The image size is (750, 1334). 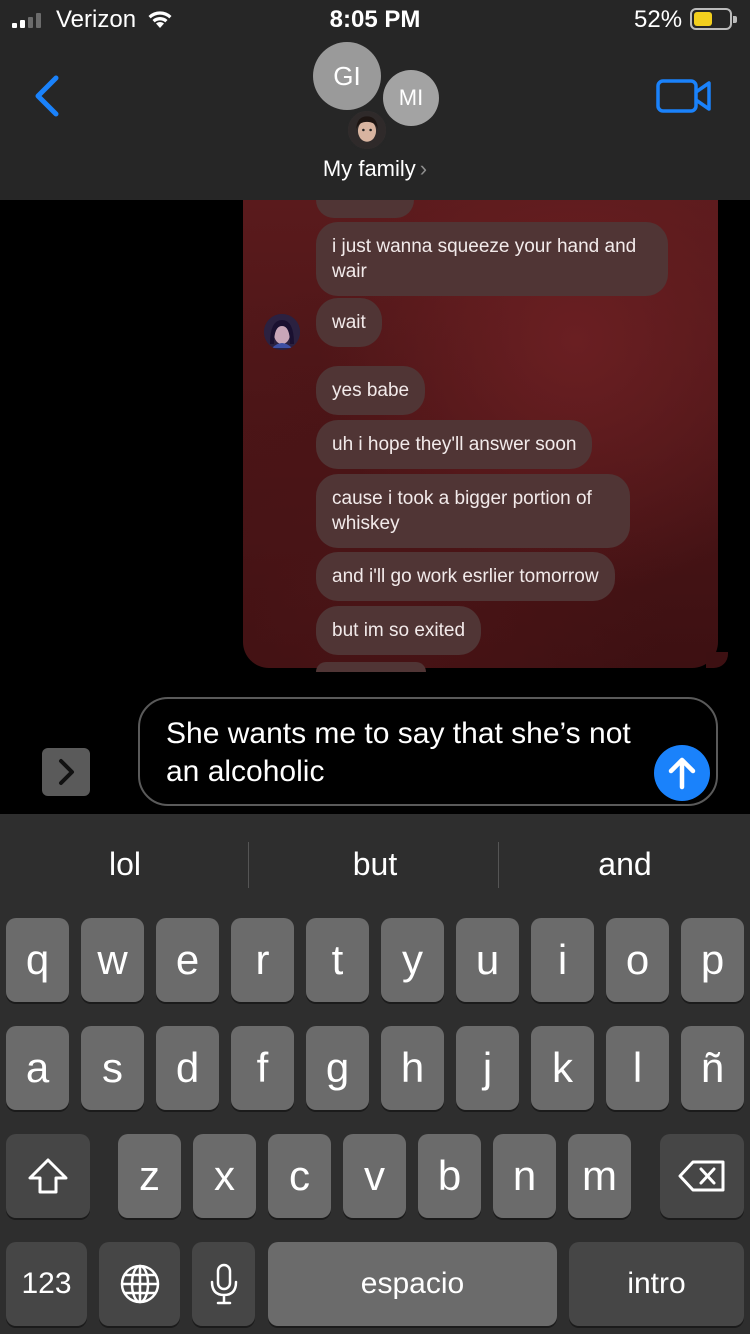 I want to click on delete-icon, so click(x=701, y=1176).